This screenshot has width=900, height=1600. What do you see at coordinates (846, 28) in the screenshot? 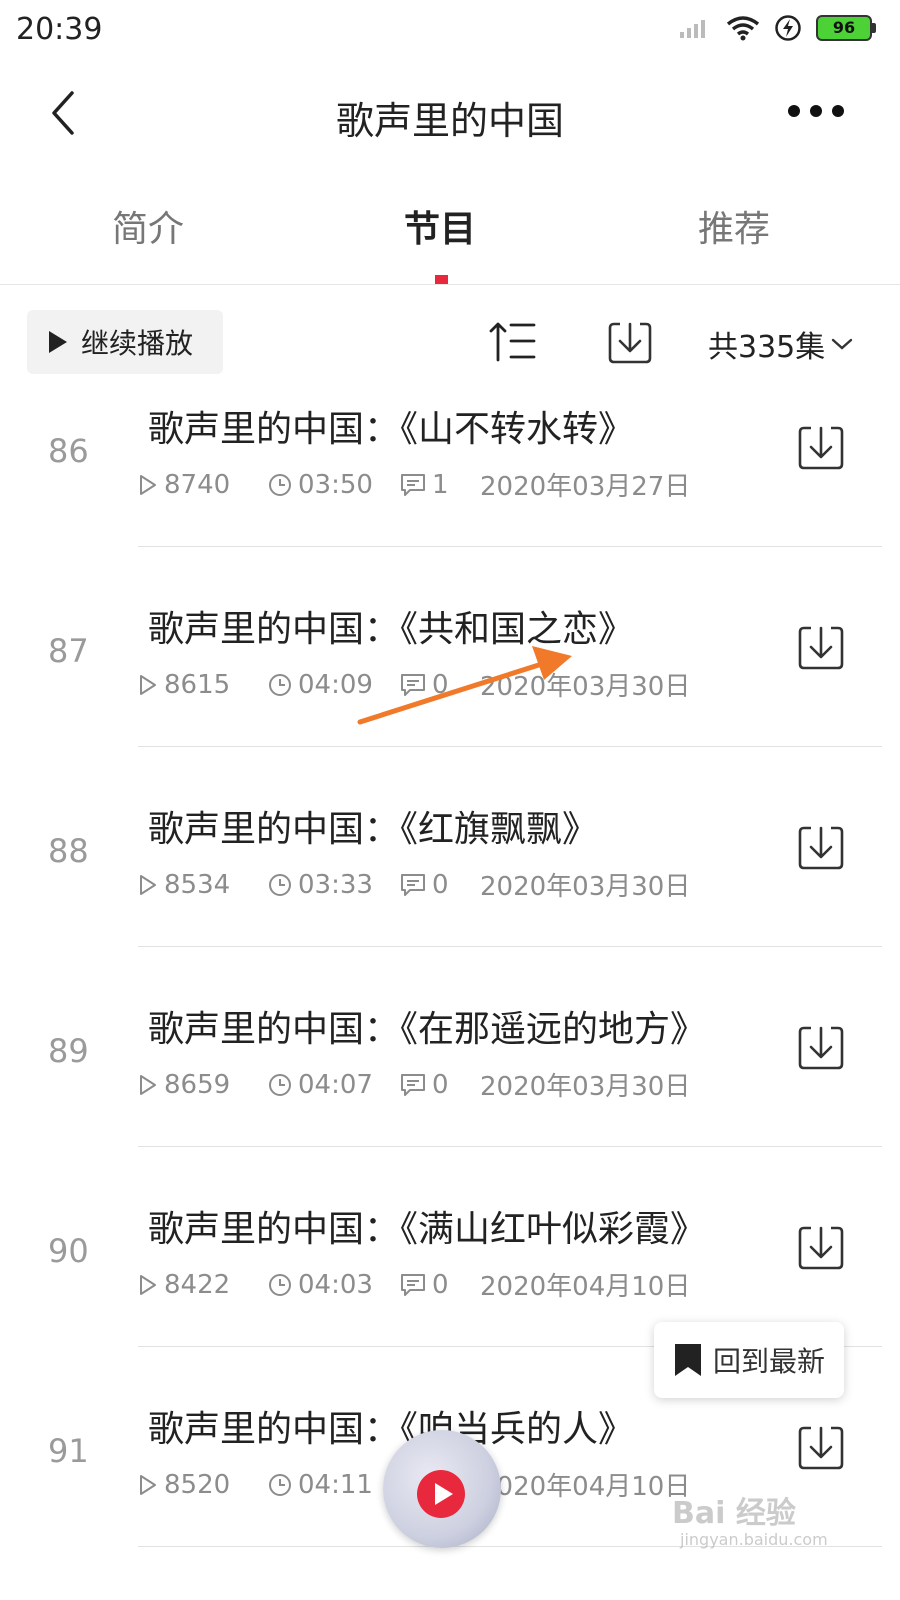
I see `battery-indicator: 96` at bounding box center [846, 28].